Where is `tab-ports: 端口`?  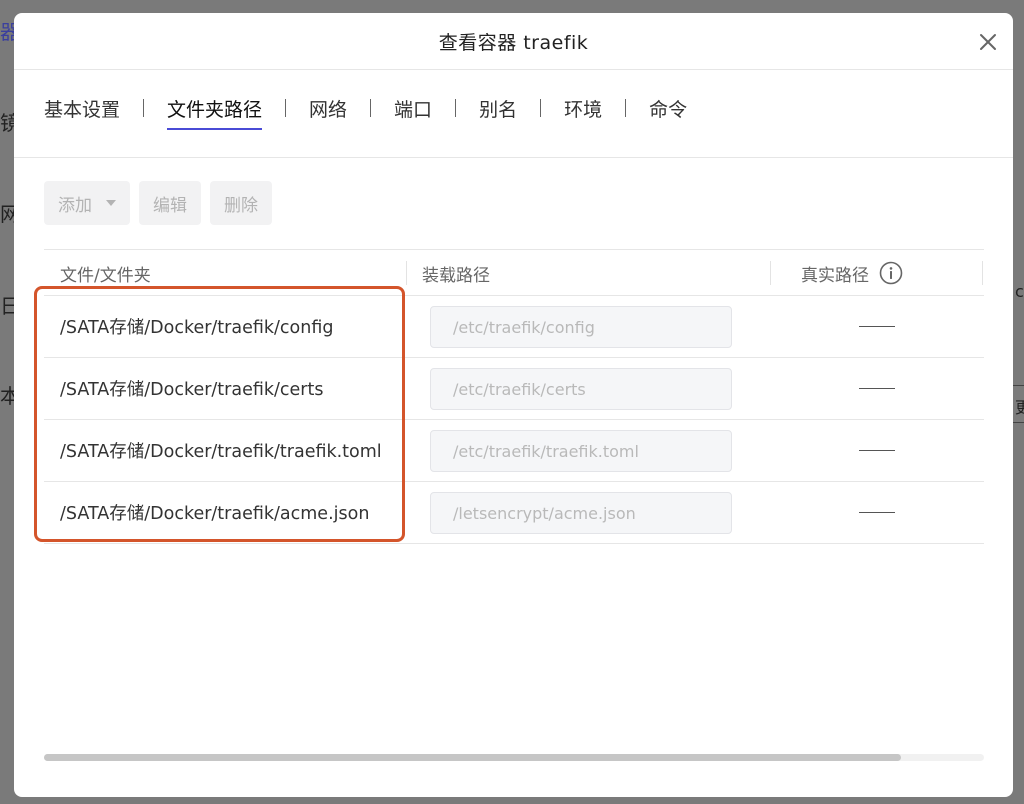 tab-ports: 端口 is located at coordinates (413, 112).